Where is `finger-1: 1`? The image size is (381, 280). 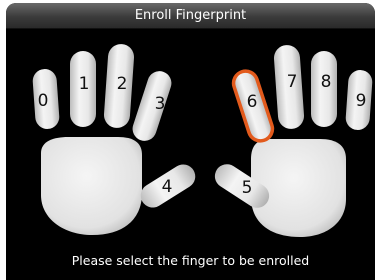
finger-1: 1 is located at coordinates (83, 89).